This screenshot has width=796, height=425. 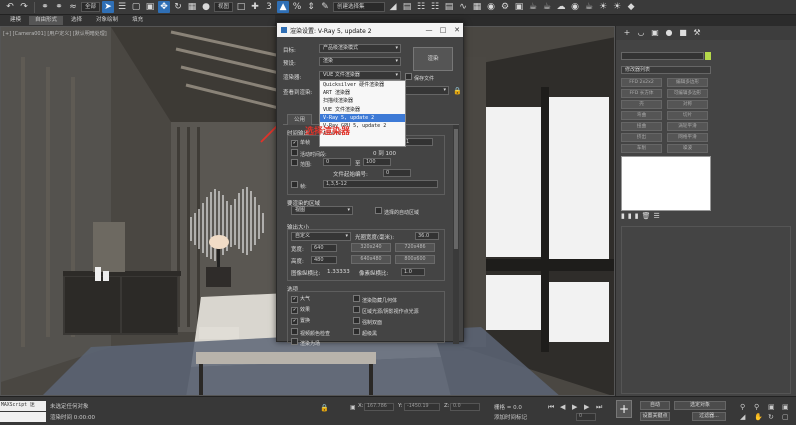 I want to click on align-icon: ▤, so click(x=407, y=7).